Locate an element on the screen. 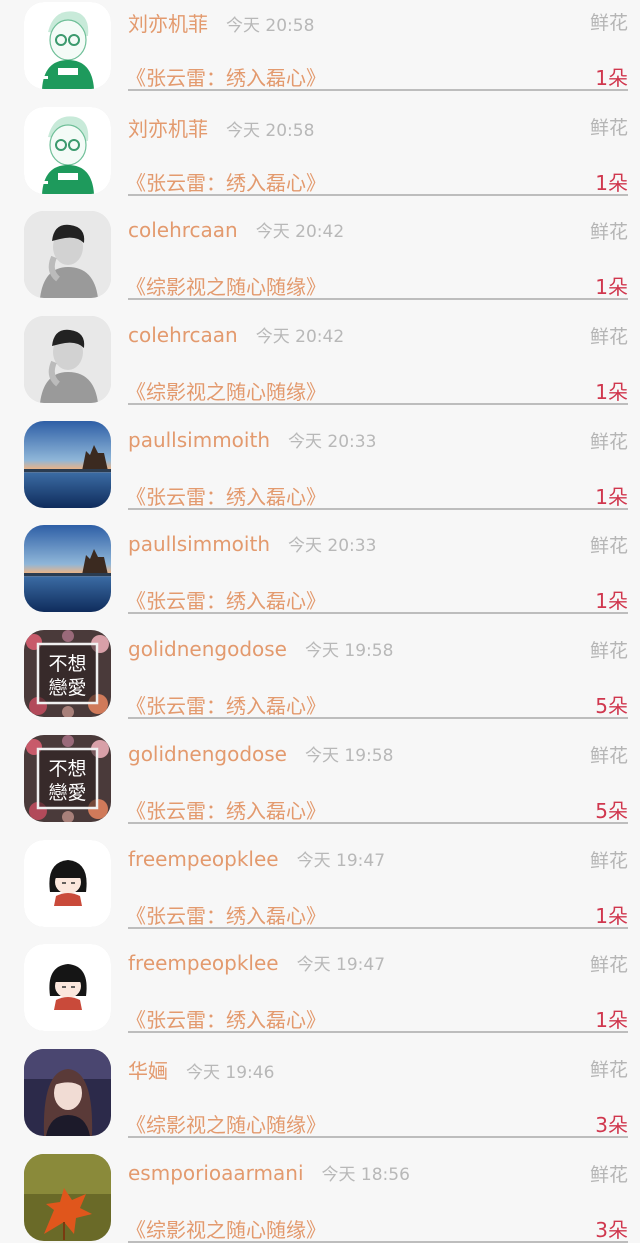 The image size is (640, 1243). avatar-girl-portrait is located at coordinates (67, 1092).